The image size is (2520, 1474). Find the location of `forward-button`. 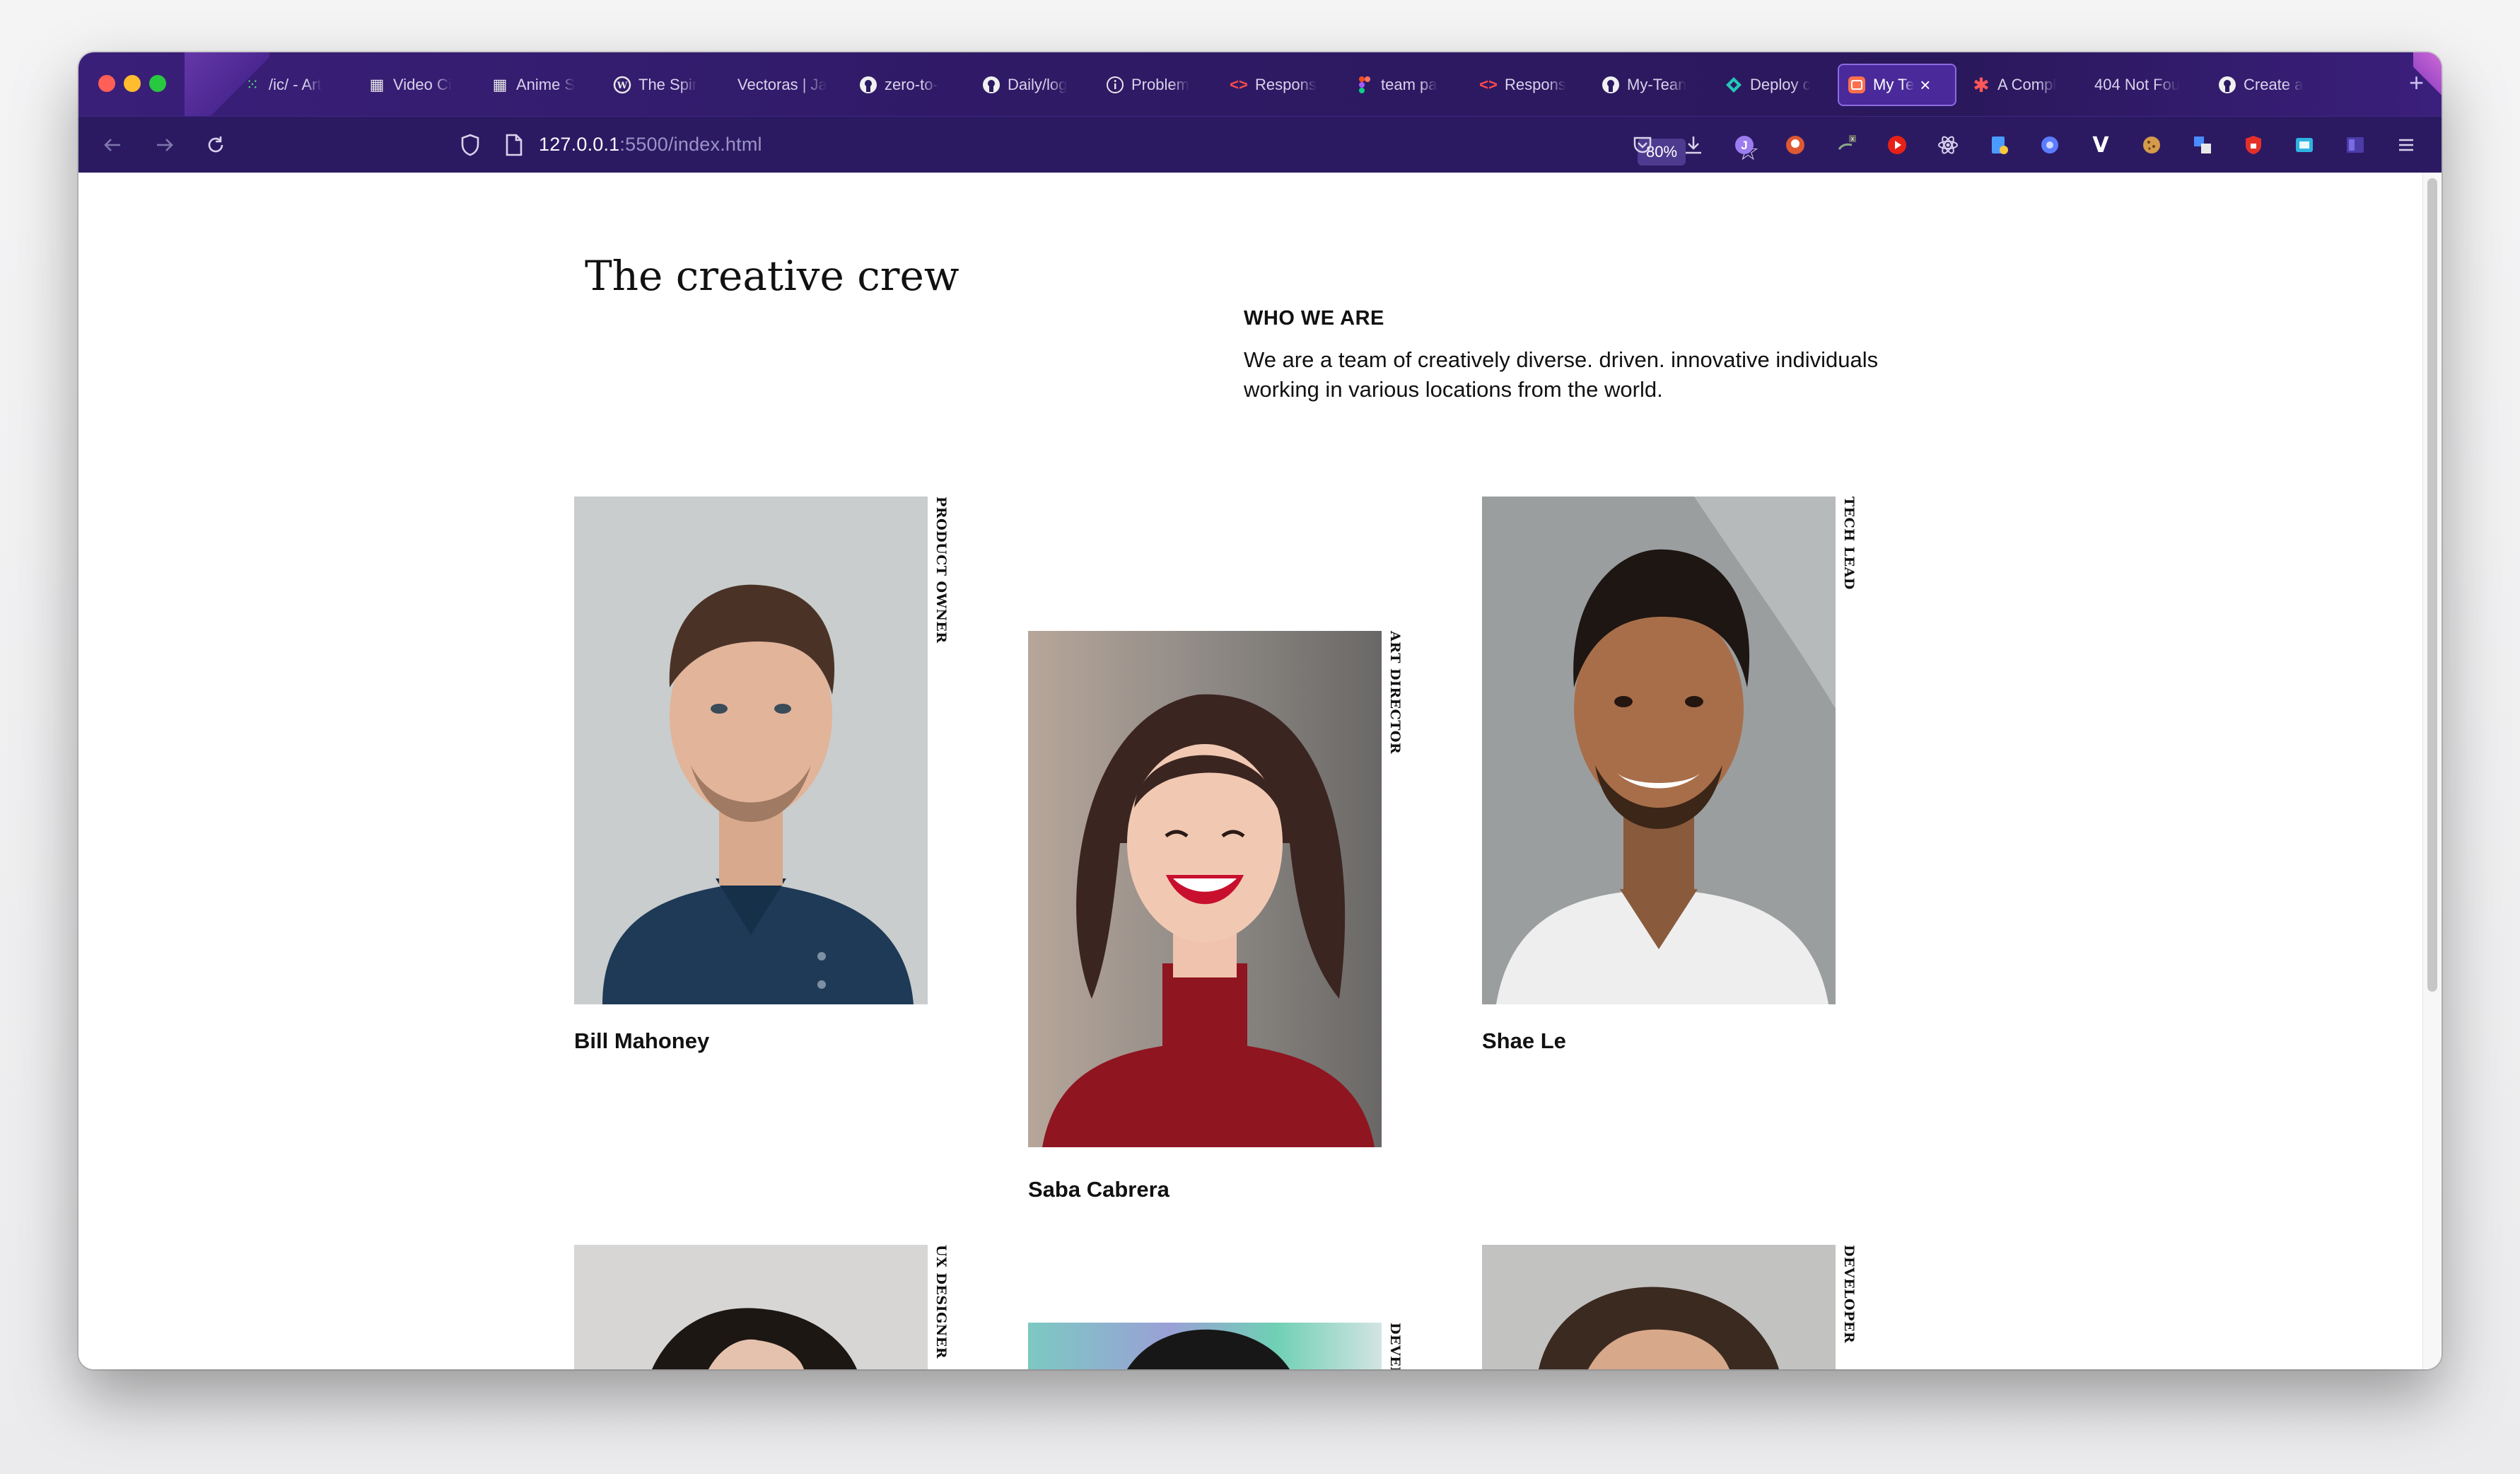

forward-button is located at coordinates (164, 145).